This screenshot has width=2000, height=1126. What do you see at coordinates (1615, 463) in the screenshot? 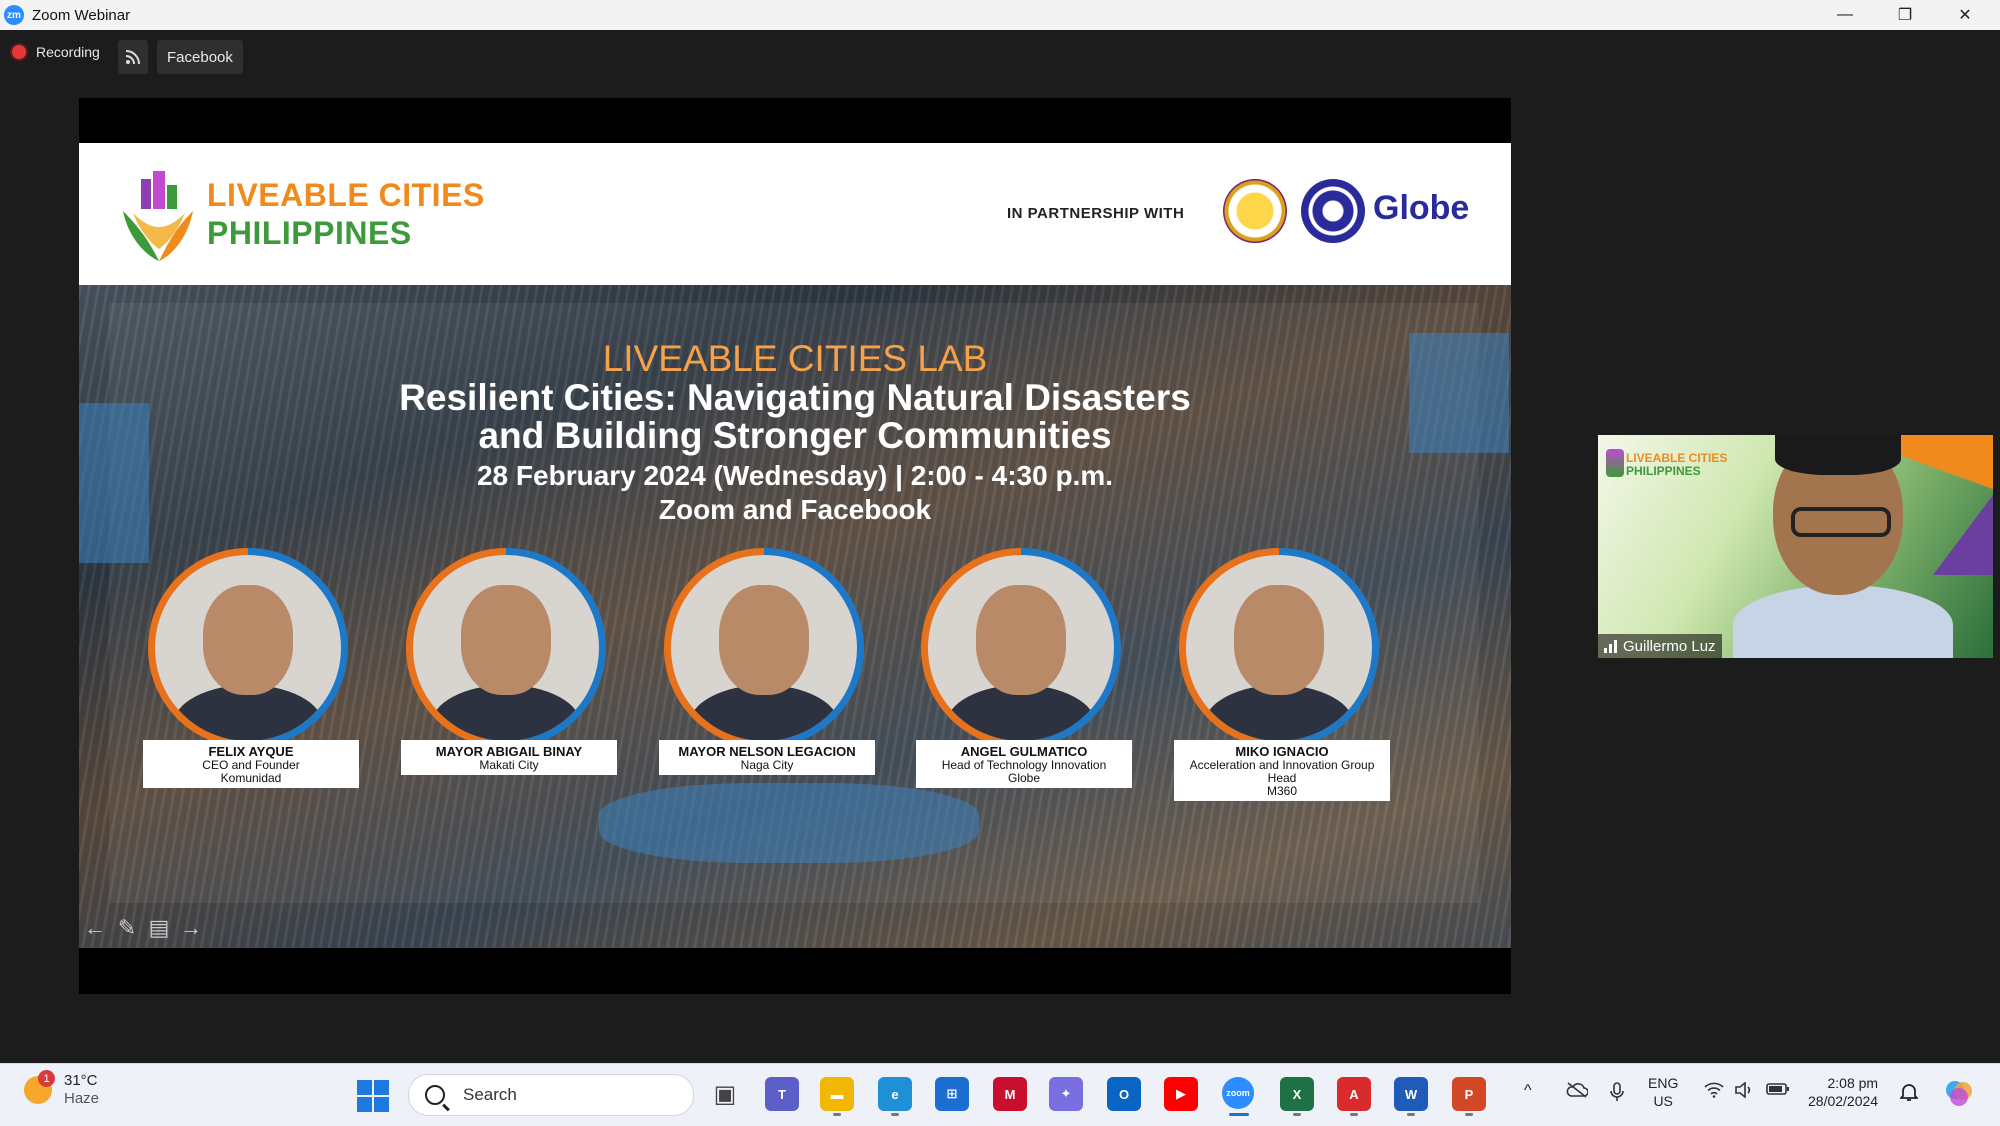
I see `background-logo-icon` at bounding box center [1615, 463].